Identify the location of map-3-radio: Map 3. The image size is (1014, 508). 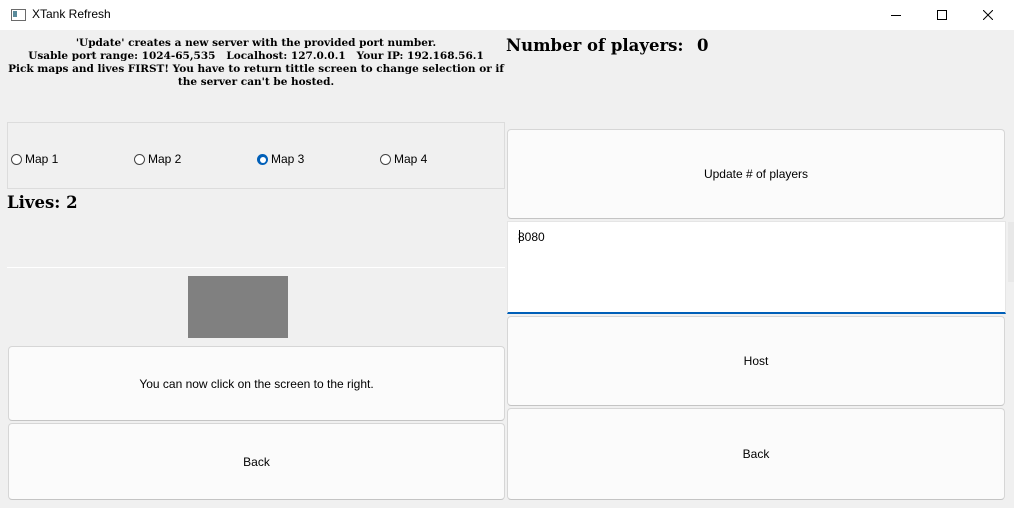
(280, 159).